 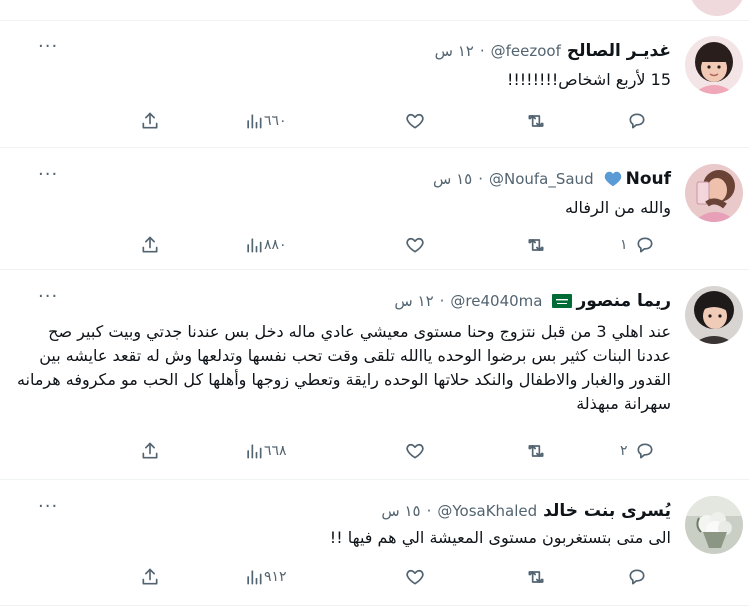 I want to click on reply-button: ١, so click(x=638, y=245).